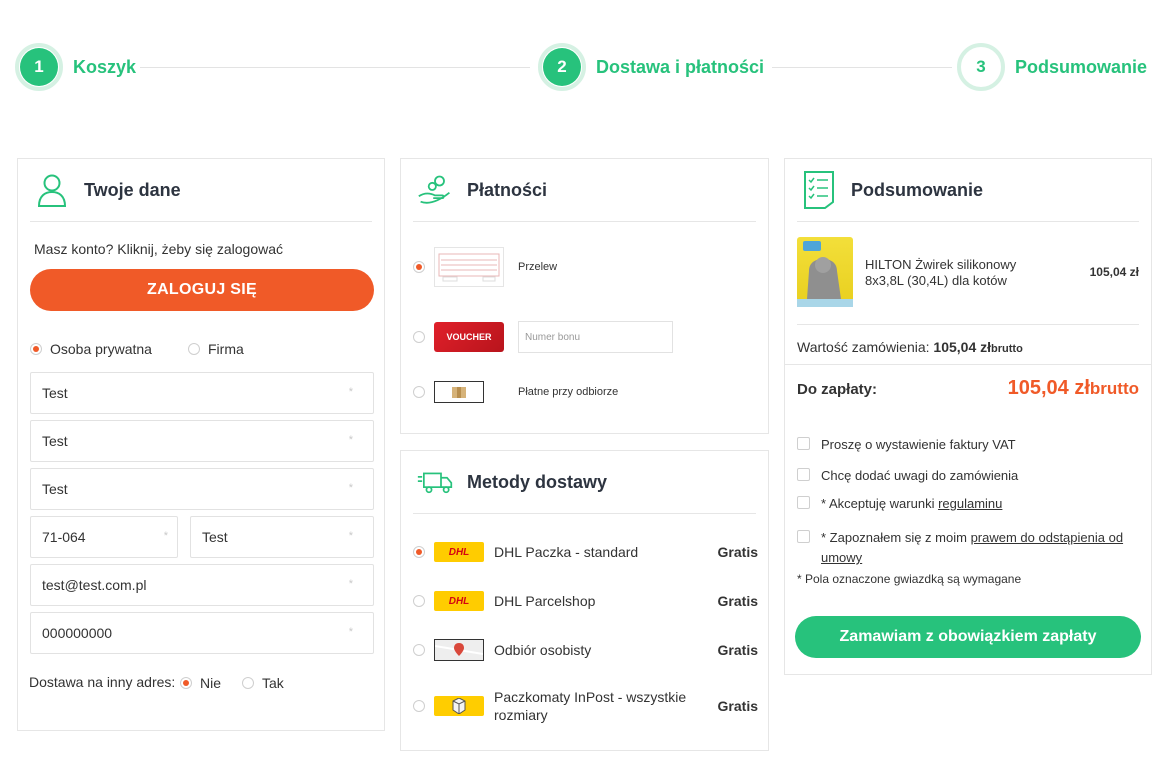  I want to click on step-cart: 1 Koszyk, so click(75, 67).